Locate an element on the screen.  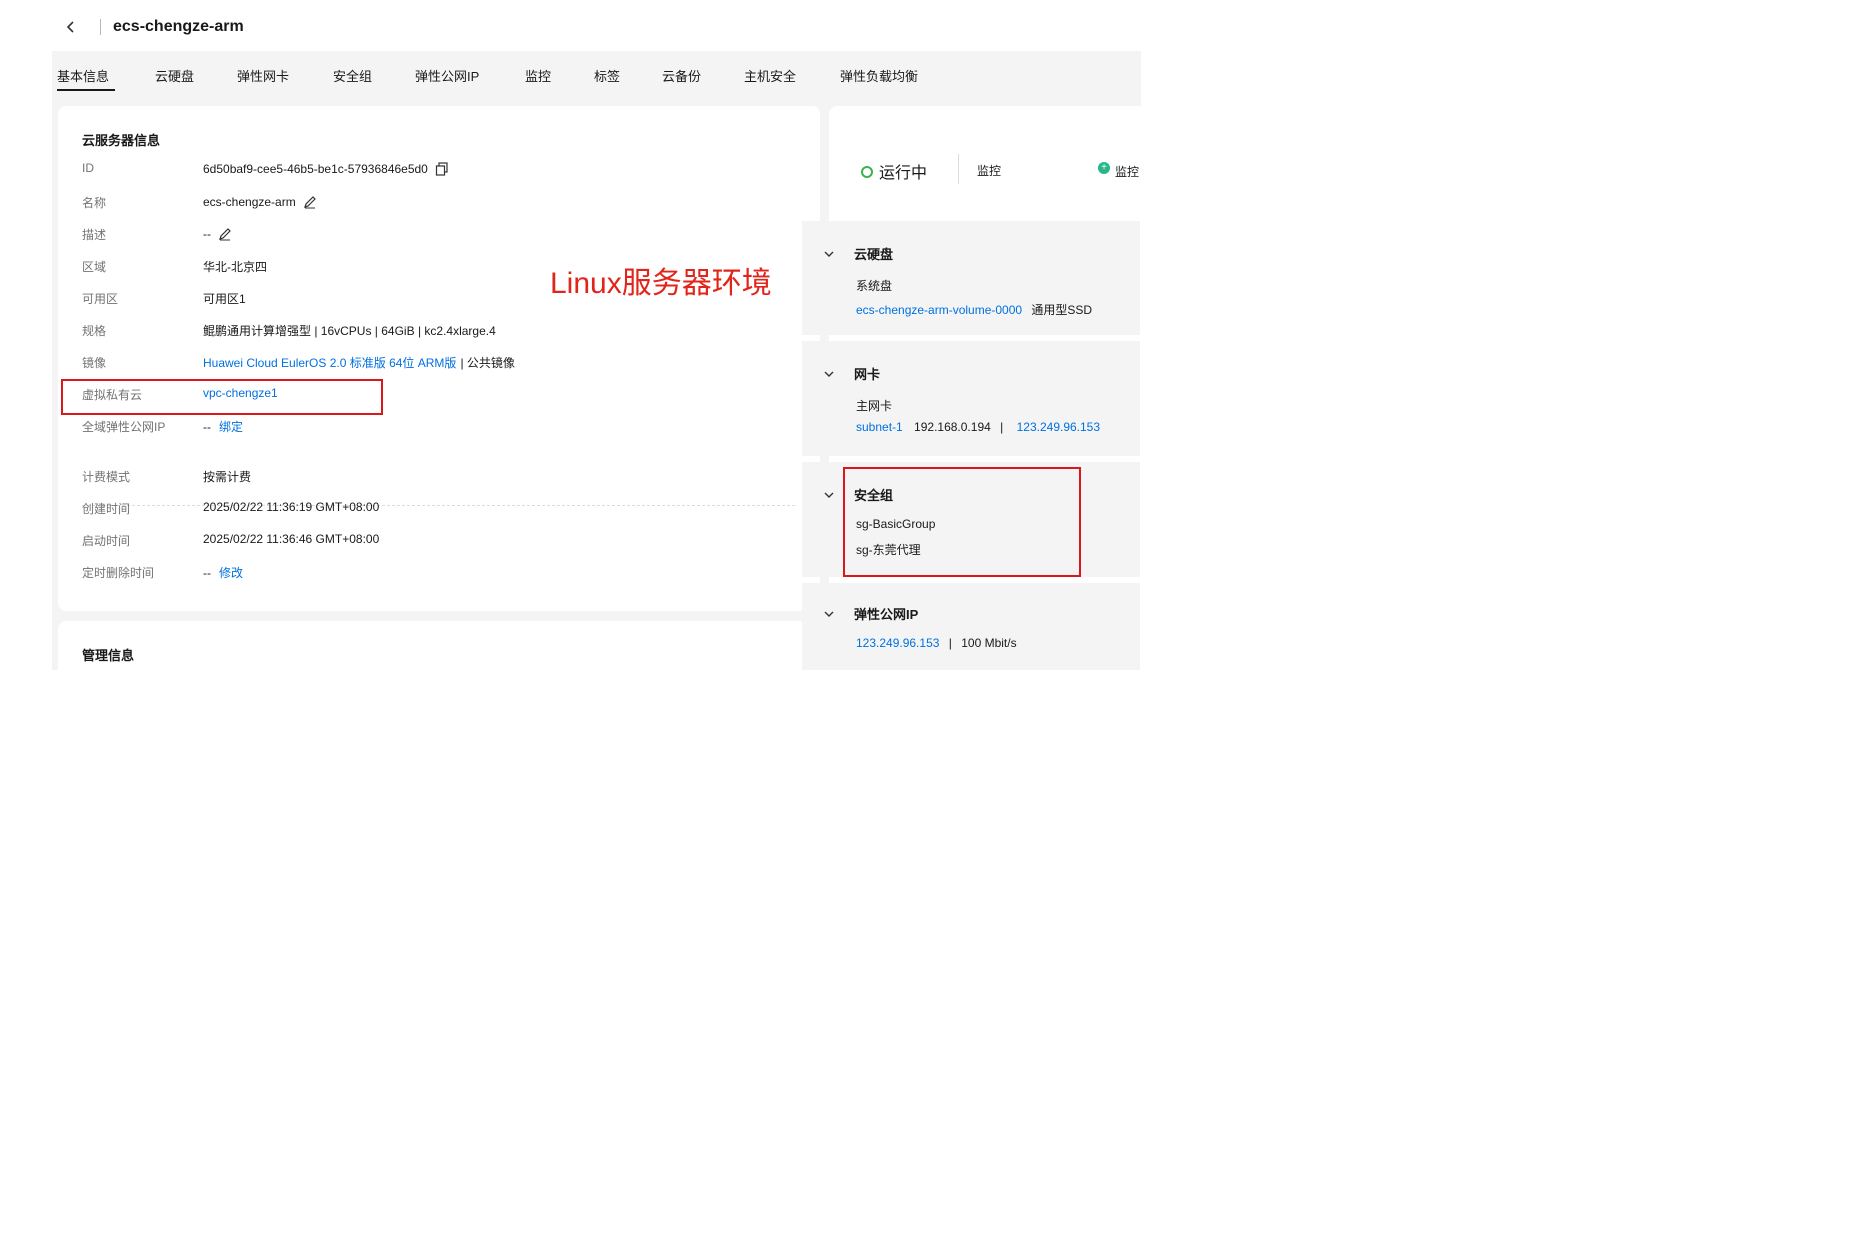
eip-section: 弹性公网IP 123.249.96.153 | 100 Mbit/s is located at coordinates (971, 626).